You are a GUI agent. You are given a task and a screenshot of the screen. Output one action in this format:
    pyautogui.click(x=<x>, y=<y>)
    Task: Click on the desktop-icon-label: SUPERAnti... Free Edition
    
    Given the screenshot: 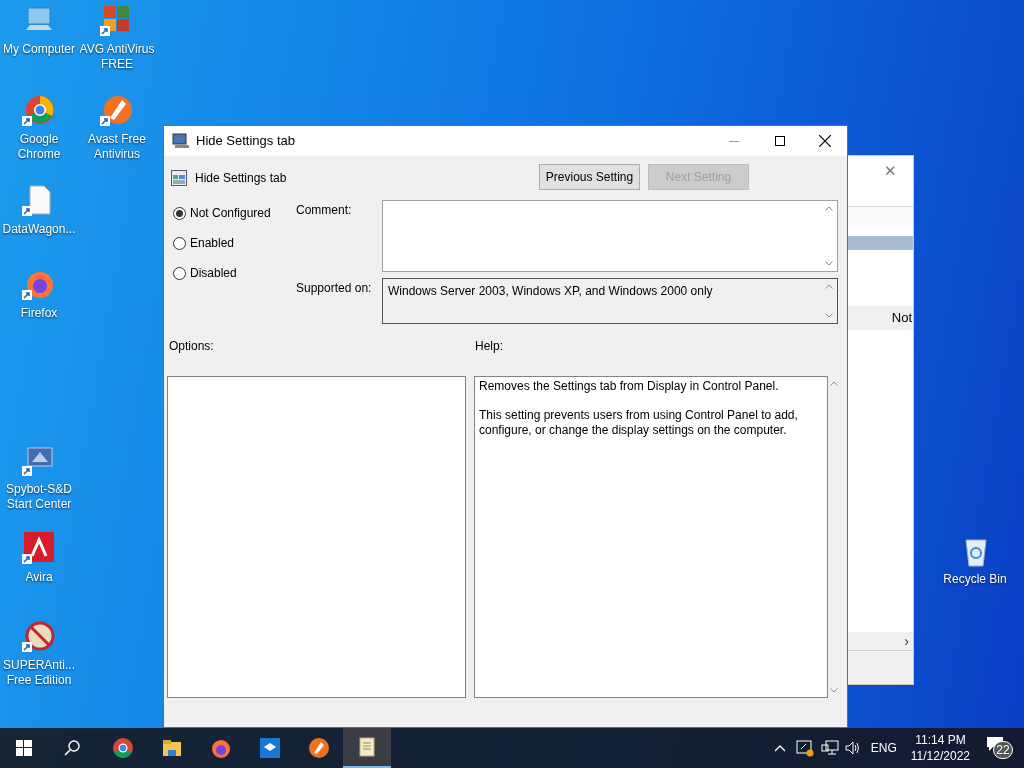 What is the action you would take?
    pyautogui.click(x=39, y=673)
    